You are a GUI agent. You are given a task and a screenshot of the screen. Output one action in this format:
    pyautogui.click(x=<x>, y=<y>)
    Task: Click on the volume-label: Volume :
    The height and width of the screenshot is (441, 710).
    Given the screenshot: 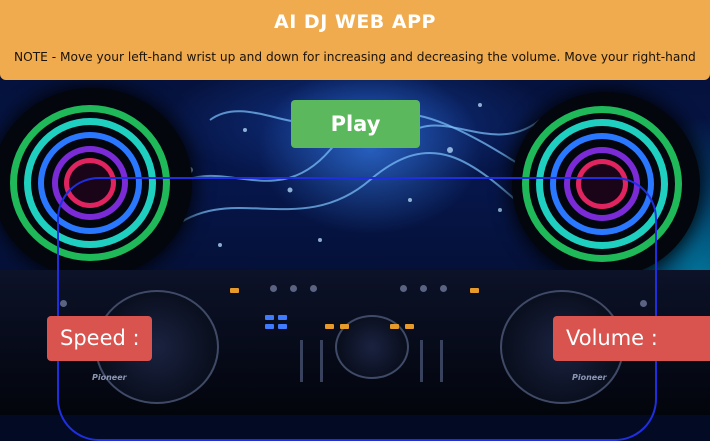 What is the action you would take?
    pyautogui.click(x=631, y=338)
    